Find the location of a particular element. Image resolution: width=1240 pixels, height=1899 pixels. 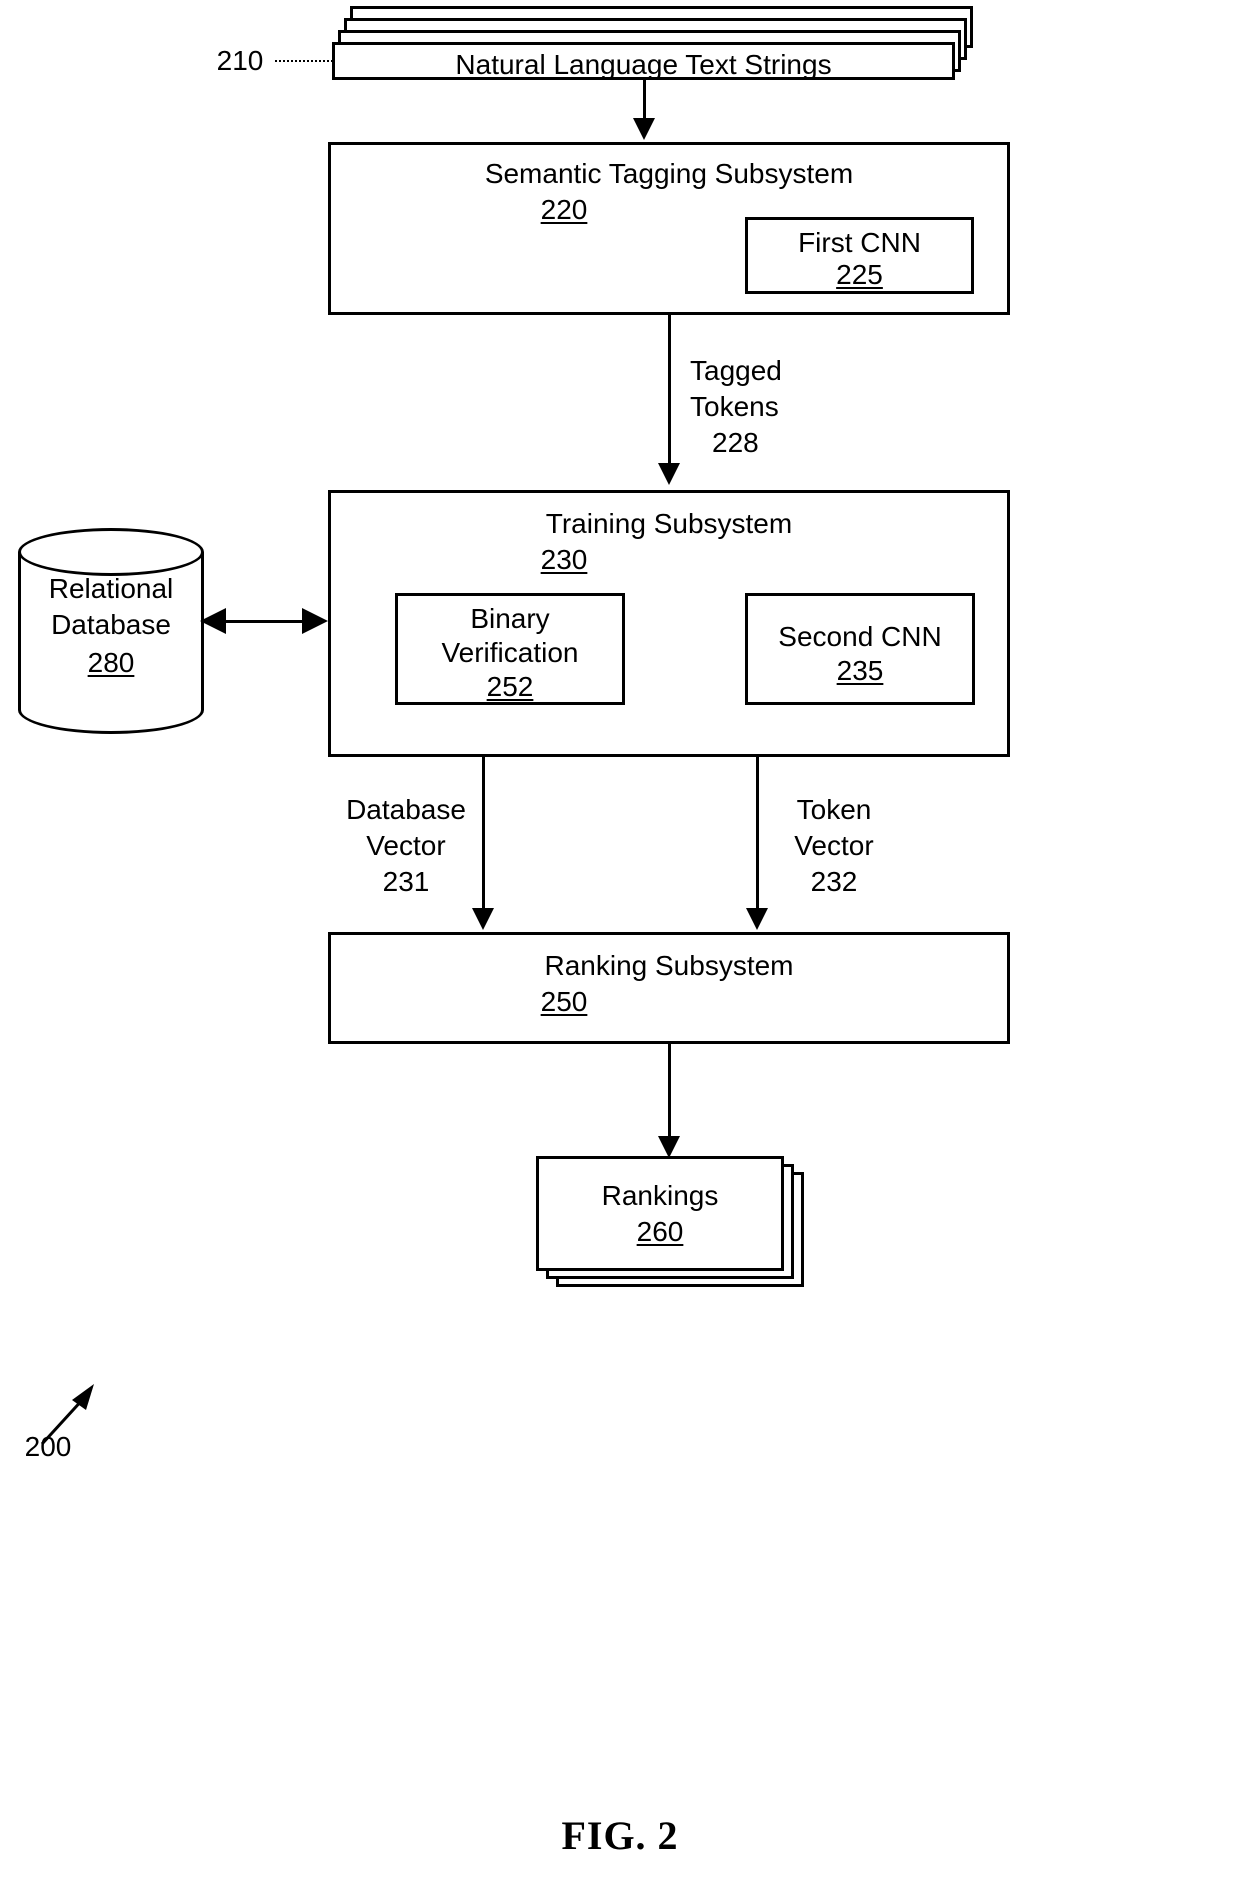

semantic-tagging-subsystem-title: Semantic Tagging Subsystem is located at coordinates (669, 173).